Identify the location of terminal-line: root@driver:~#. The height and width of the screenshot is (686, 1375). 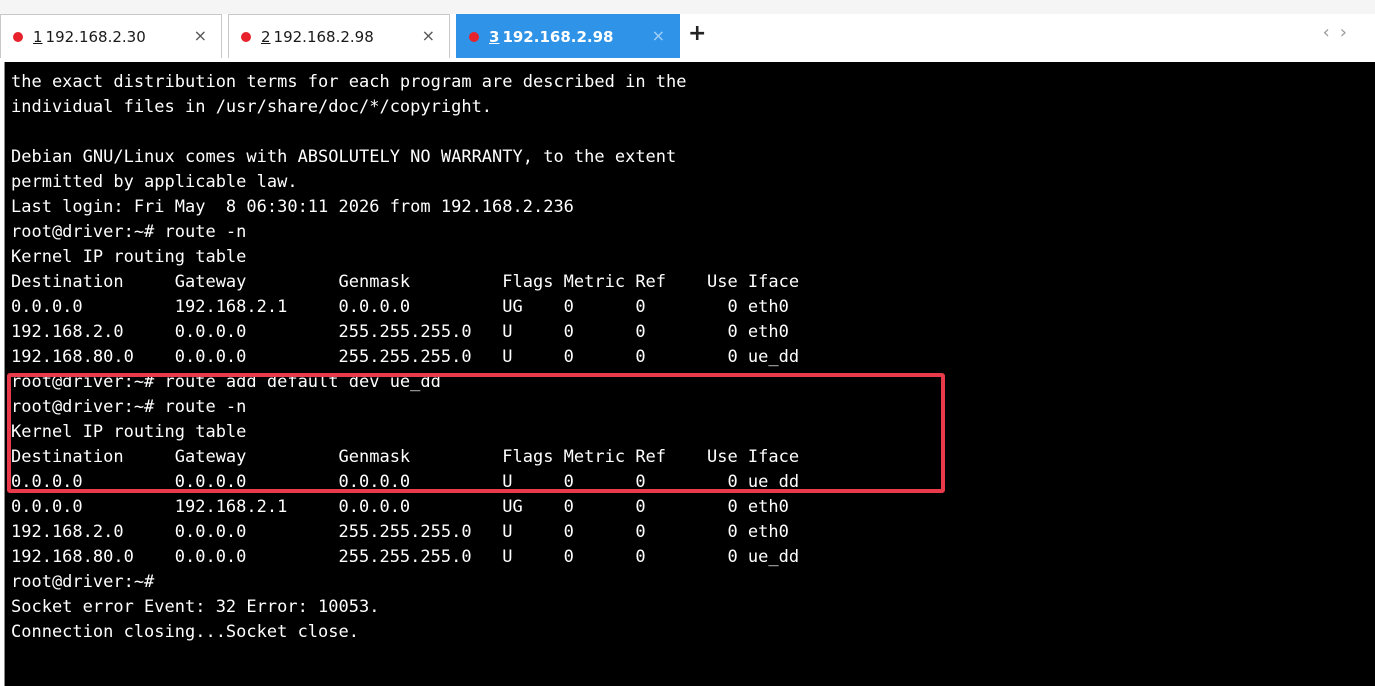
(83, 582).